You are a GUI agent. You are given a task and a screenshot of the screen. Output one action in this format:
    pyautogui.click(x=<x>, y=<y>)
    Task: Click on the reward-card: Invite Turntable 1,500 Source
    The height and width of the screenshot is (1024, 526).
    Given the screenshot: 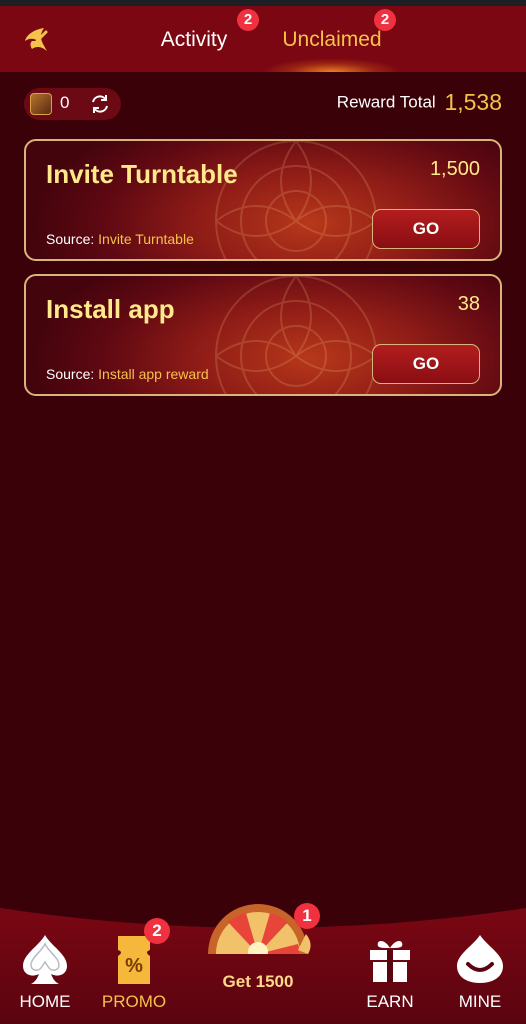 What is the action you would take?
    pyautogui.click(x=263, y=200)
    